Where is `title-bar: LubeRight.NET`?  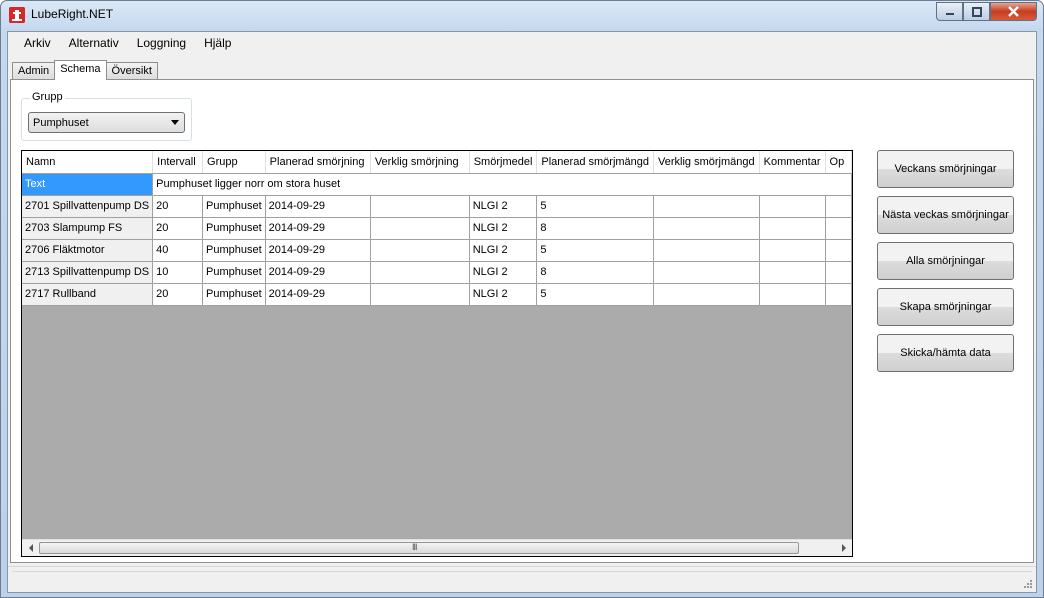
title-bar: LubeRight.NET is located at coordinates (522, 16).